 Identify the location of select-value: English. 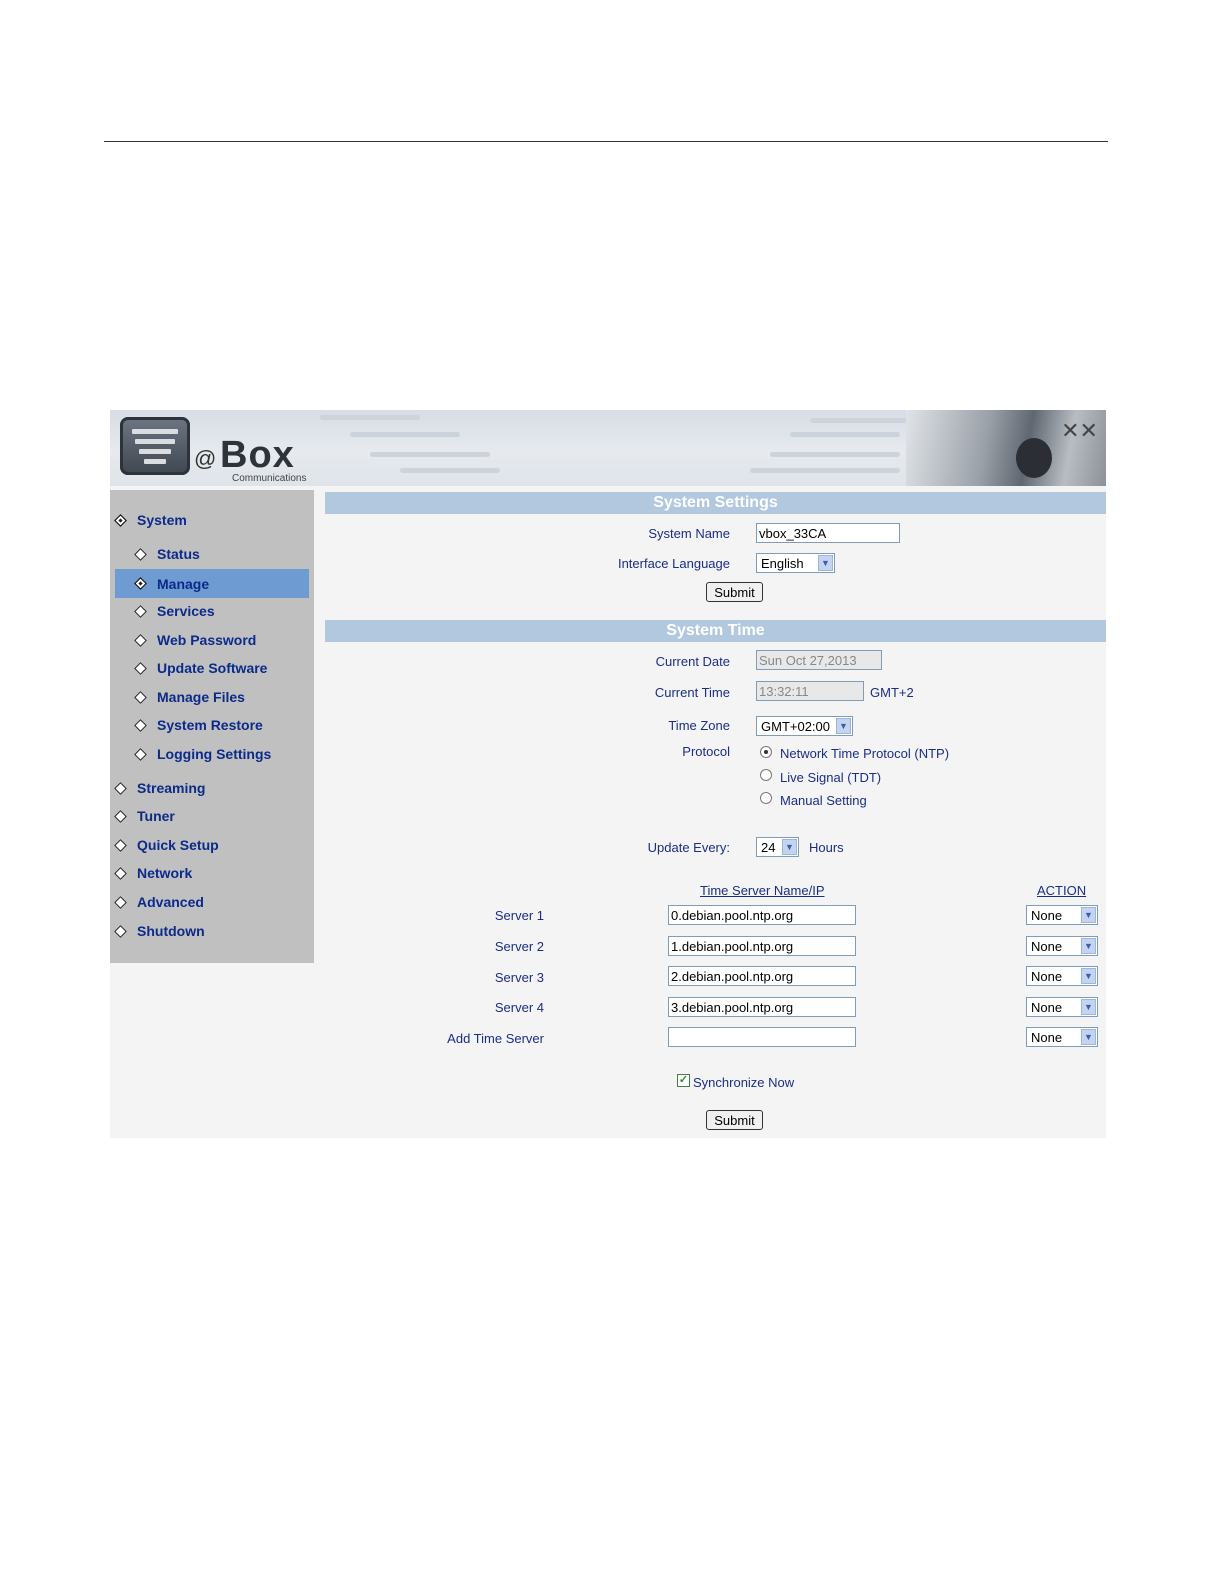
(782, 563).